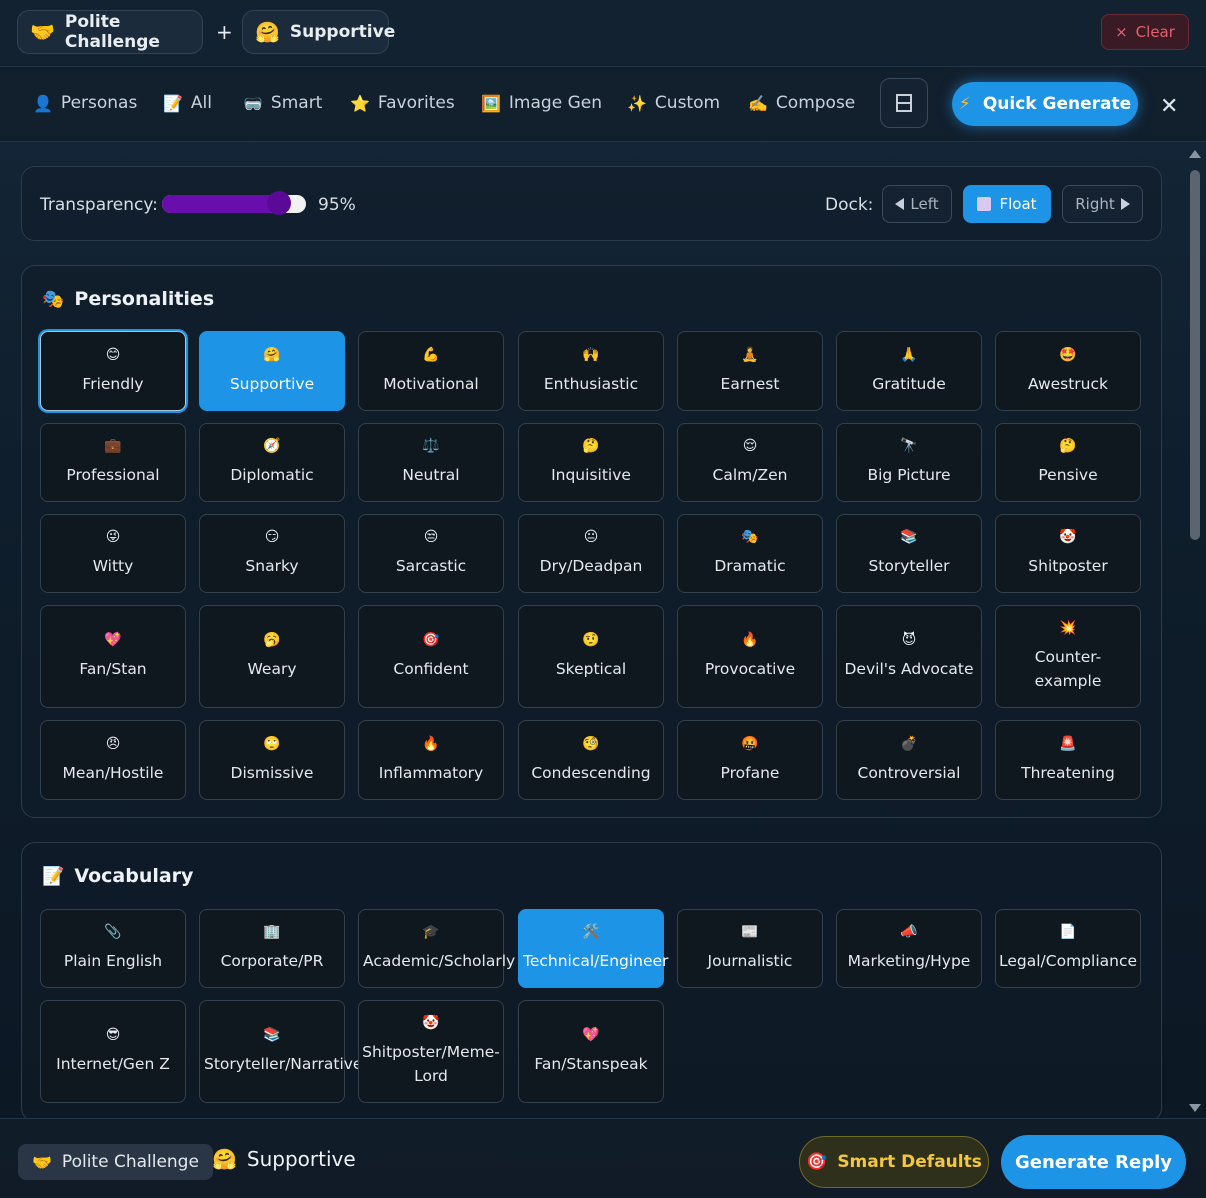 Image resolution: width=1206 pixels, height=1198 pixels. Describe the element at coordinates (1195, 1108) in the screenshot. I see `scroll-down-icon` at that location.